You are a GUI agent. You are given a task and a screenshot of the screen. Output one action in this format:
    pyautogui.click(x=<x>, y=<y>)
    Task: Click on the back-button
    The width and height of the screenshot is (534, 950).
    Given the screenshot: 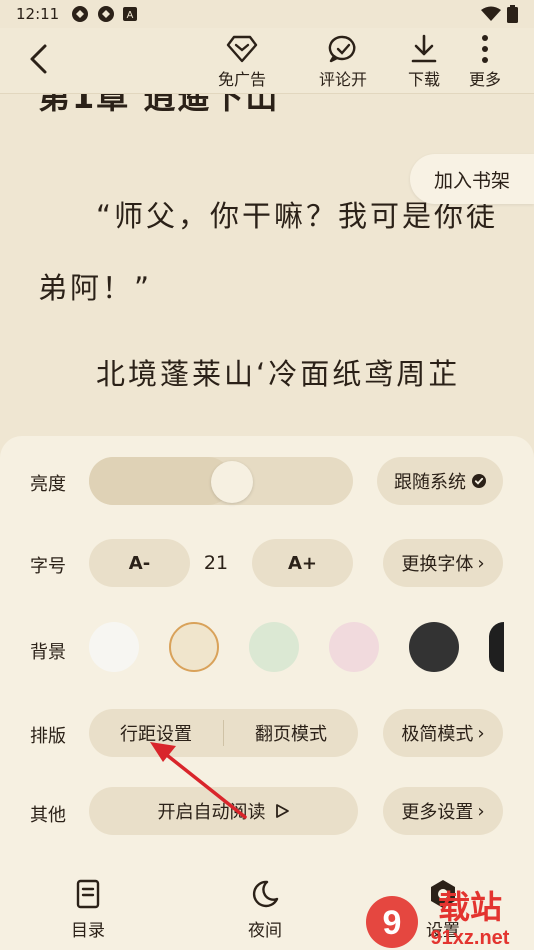 What is the action you would take?
    pyautogui.click(x=38, y=59)
    